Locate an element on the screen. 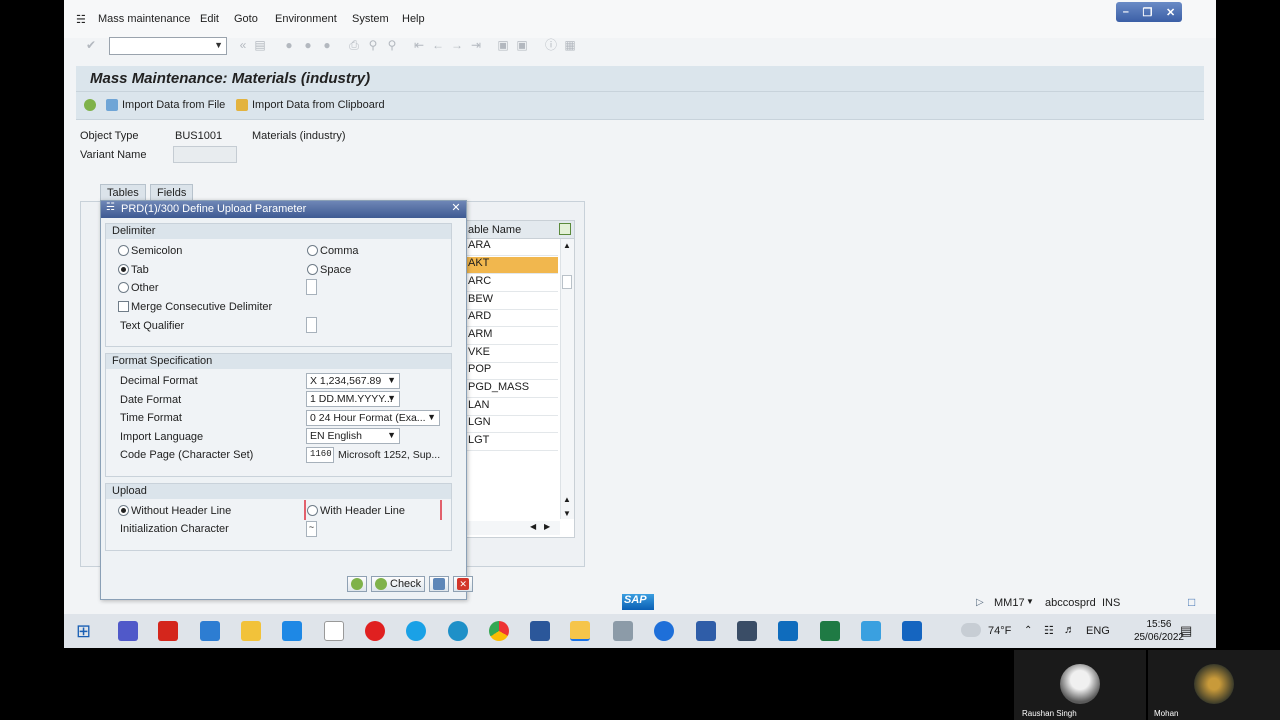 The width and height of the screenshot is (1280, 720). menu-edit: Edit is located at coordinates (209, 19).